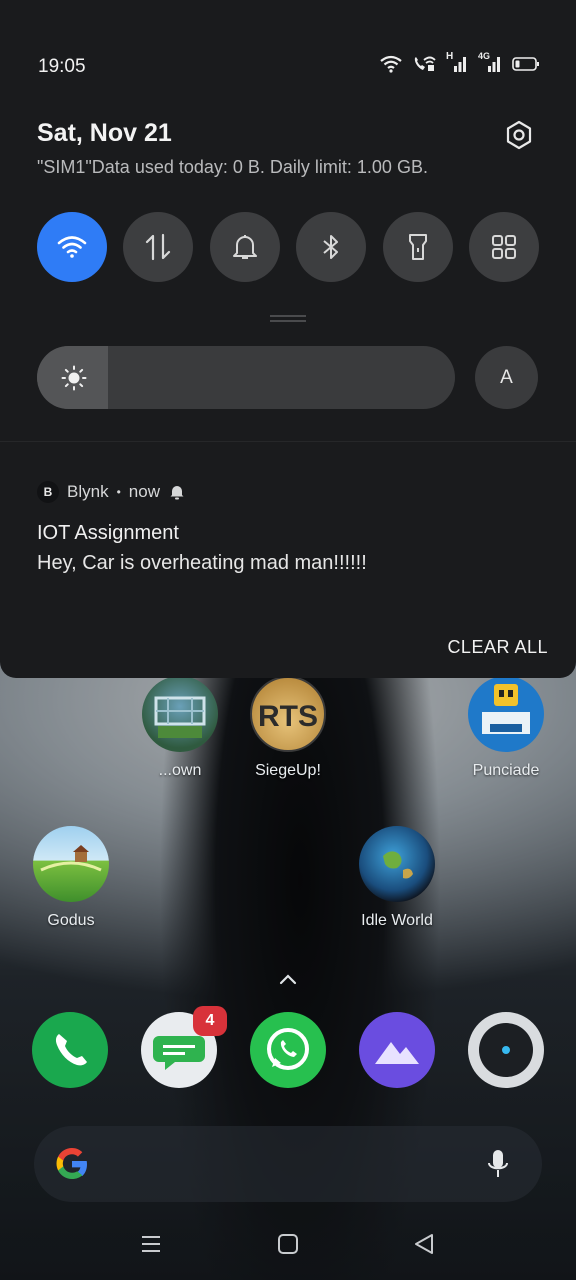 This screenshot has width=576, height=1280. What do you see at coordinates (497, 647) in the screenshot?
I see `clear-all-button: CLEAR ALL` at bounding box center [497, 647].